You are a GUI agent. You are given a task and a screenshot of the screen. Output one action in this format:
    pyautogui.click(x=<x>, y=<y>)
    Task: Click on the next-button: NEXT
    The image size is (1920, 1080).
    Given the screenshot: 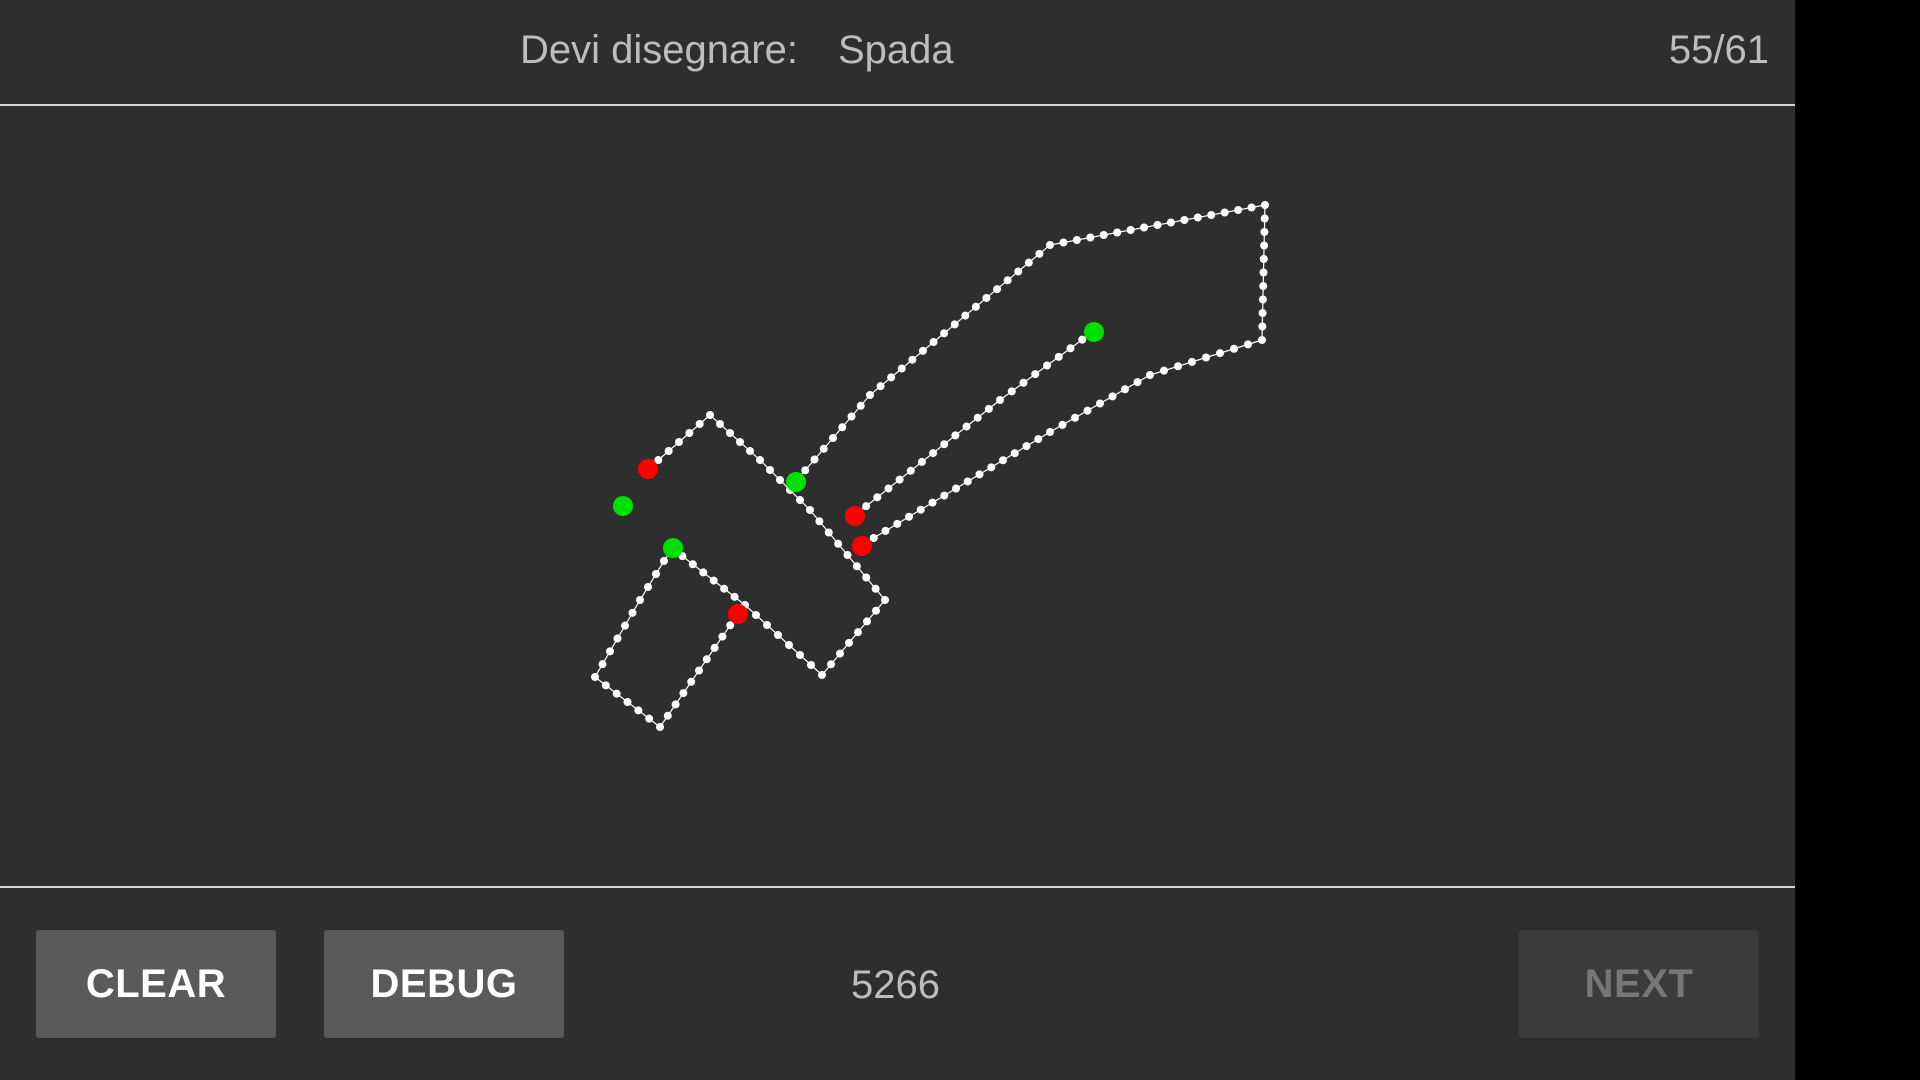 What is the action you would take?
    pyautogui.click(x=1639, y=984)
    